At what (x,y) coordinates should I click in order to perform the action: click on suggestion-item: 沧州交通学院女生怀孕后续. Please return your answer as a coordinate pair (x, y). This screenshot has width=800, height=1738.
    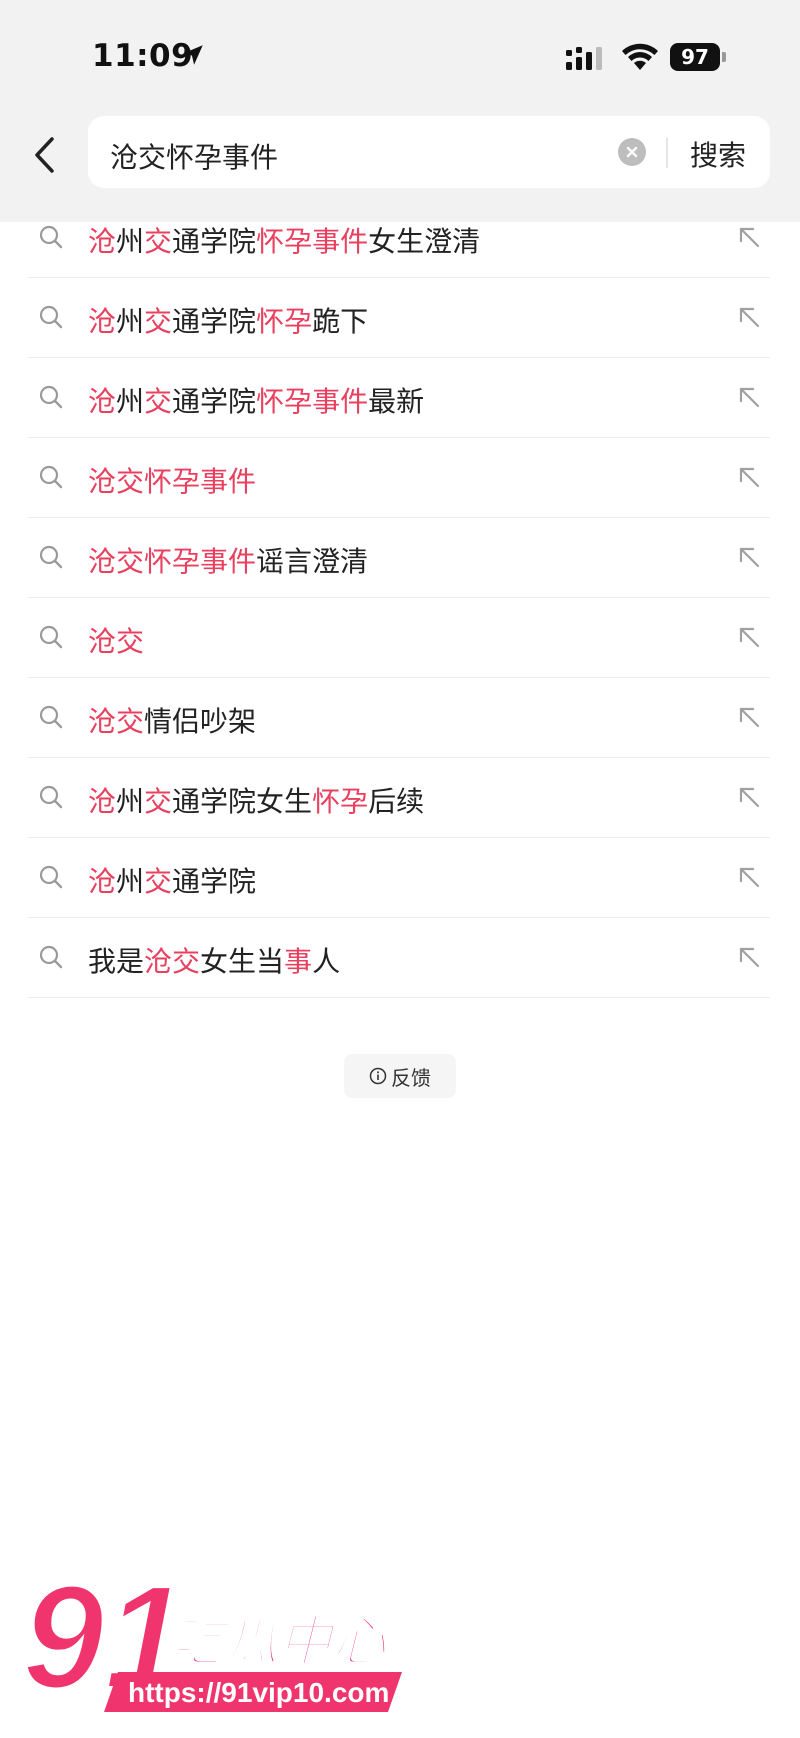
    Looking at the image, I should click on (399, 798).